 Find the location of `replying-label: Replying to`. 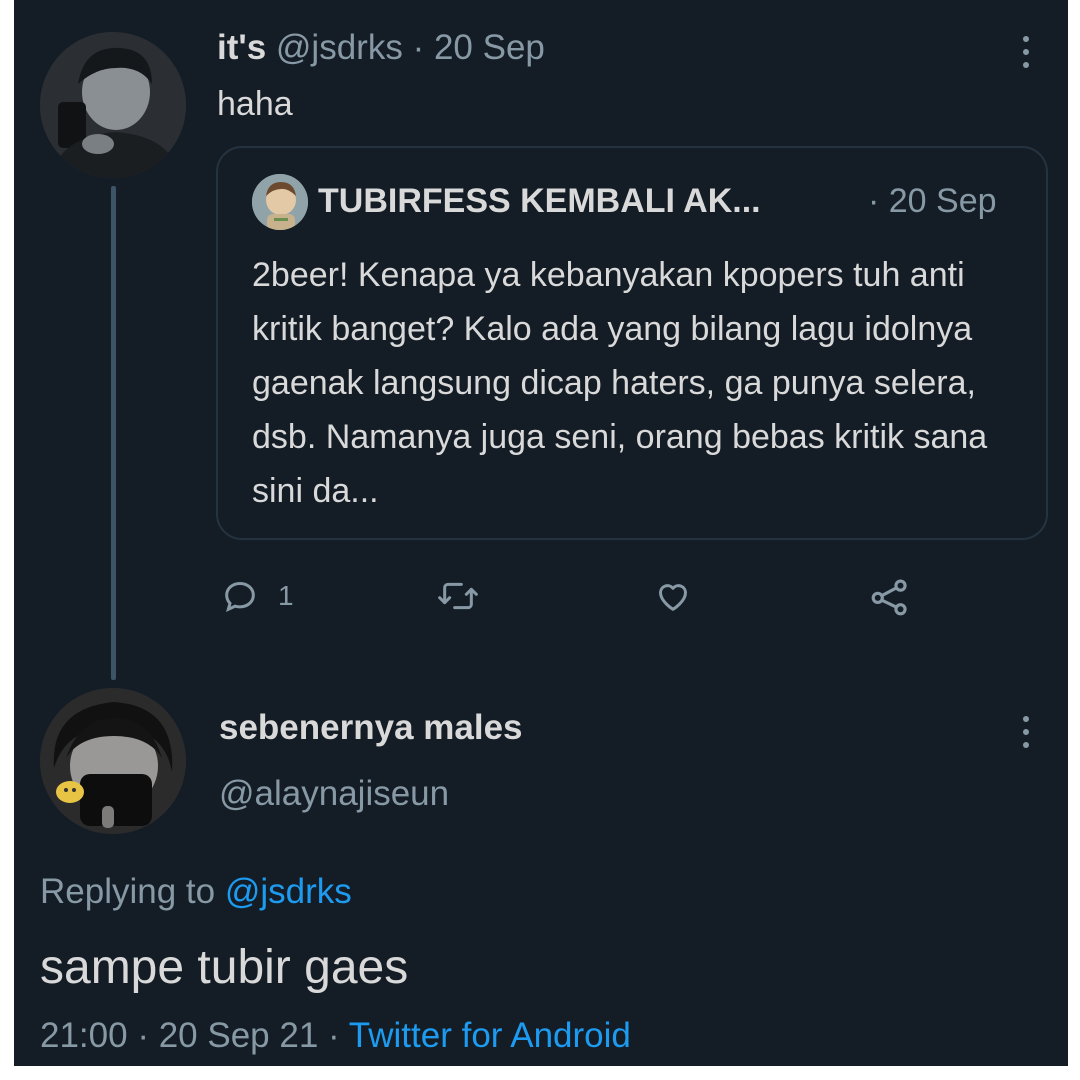

replying-label: Replying to is located at coordinates (128, 891).